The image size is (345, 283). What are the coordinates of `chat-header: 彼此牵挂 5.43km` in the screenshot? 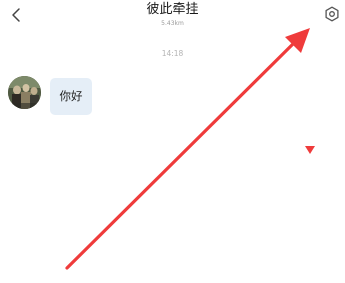 It's located at (172, 18).